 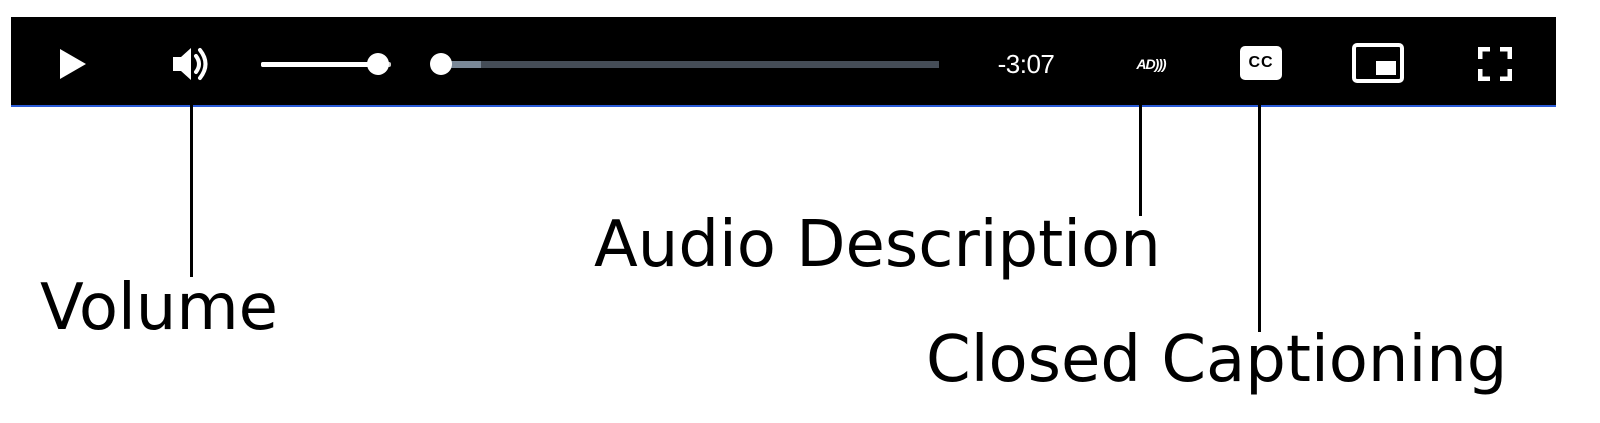 I want to click on closed-captioning-callout-label: Closed Captioning, so click(x=1217, y=360).